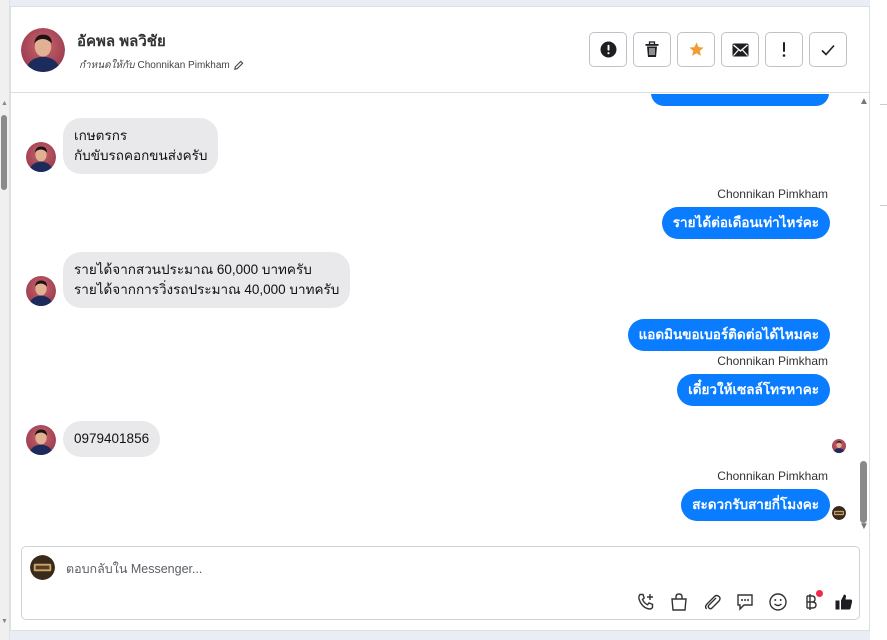  What do you see at coordinates (745, 223) in the screenshot?
I see `message-bubble-outgoing: รายได้ต่อเดือนเท่าไหร่คะ` at bounding box center [745, 223].